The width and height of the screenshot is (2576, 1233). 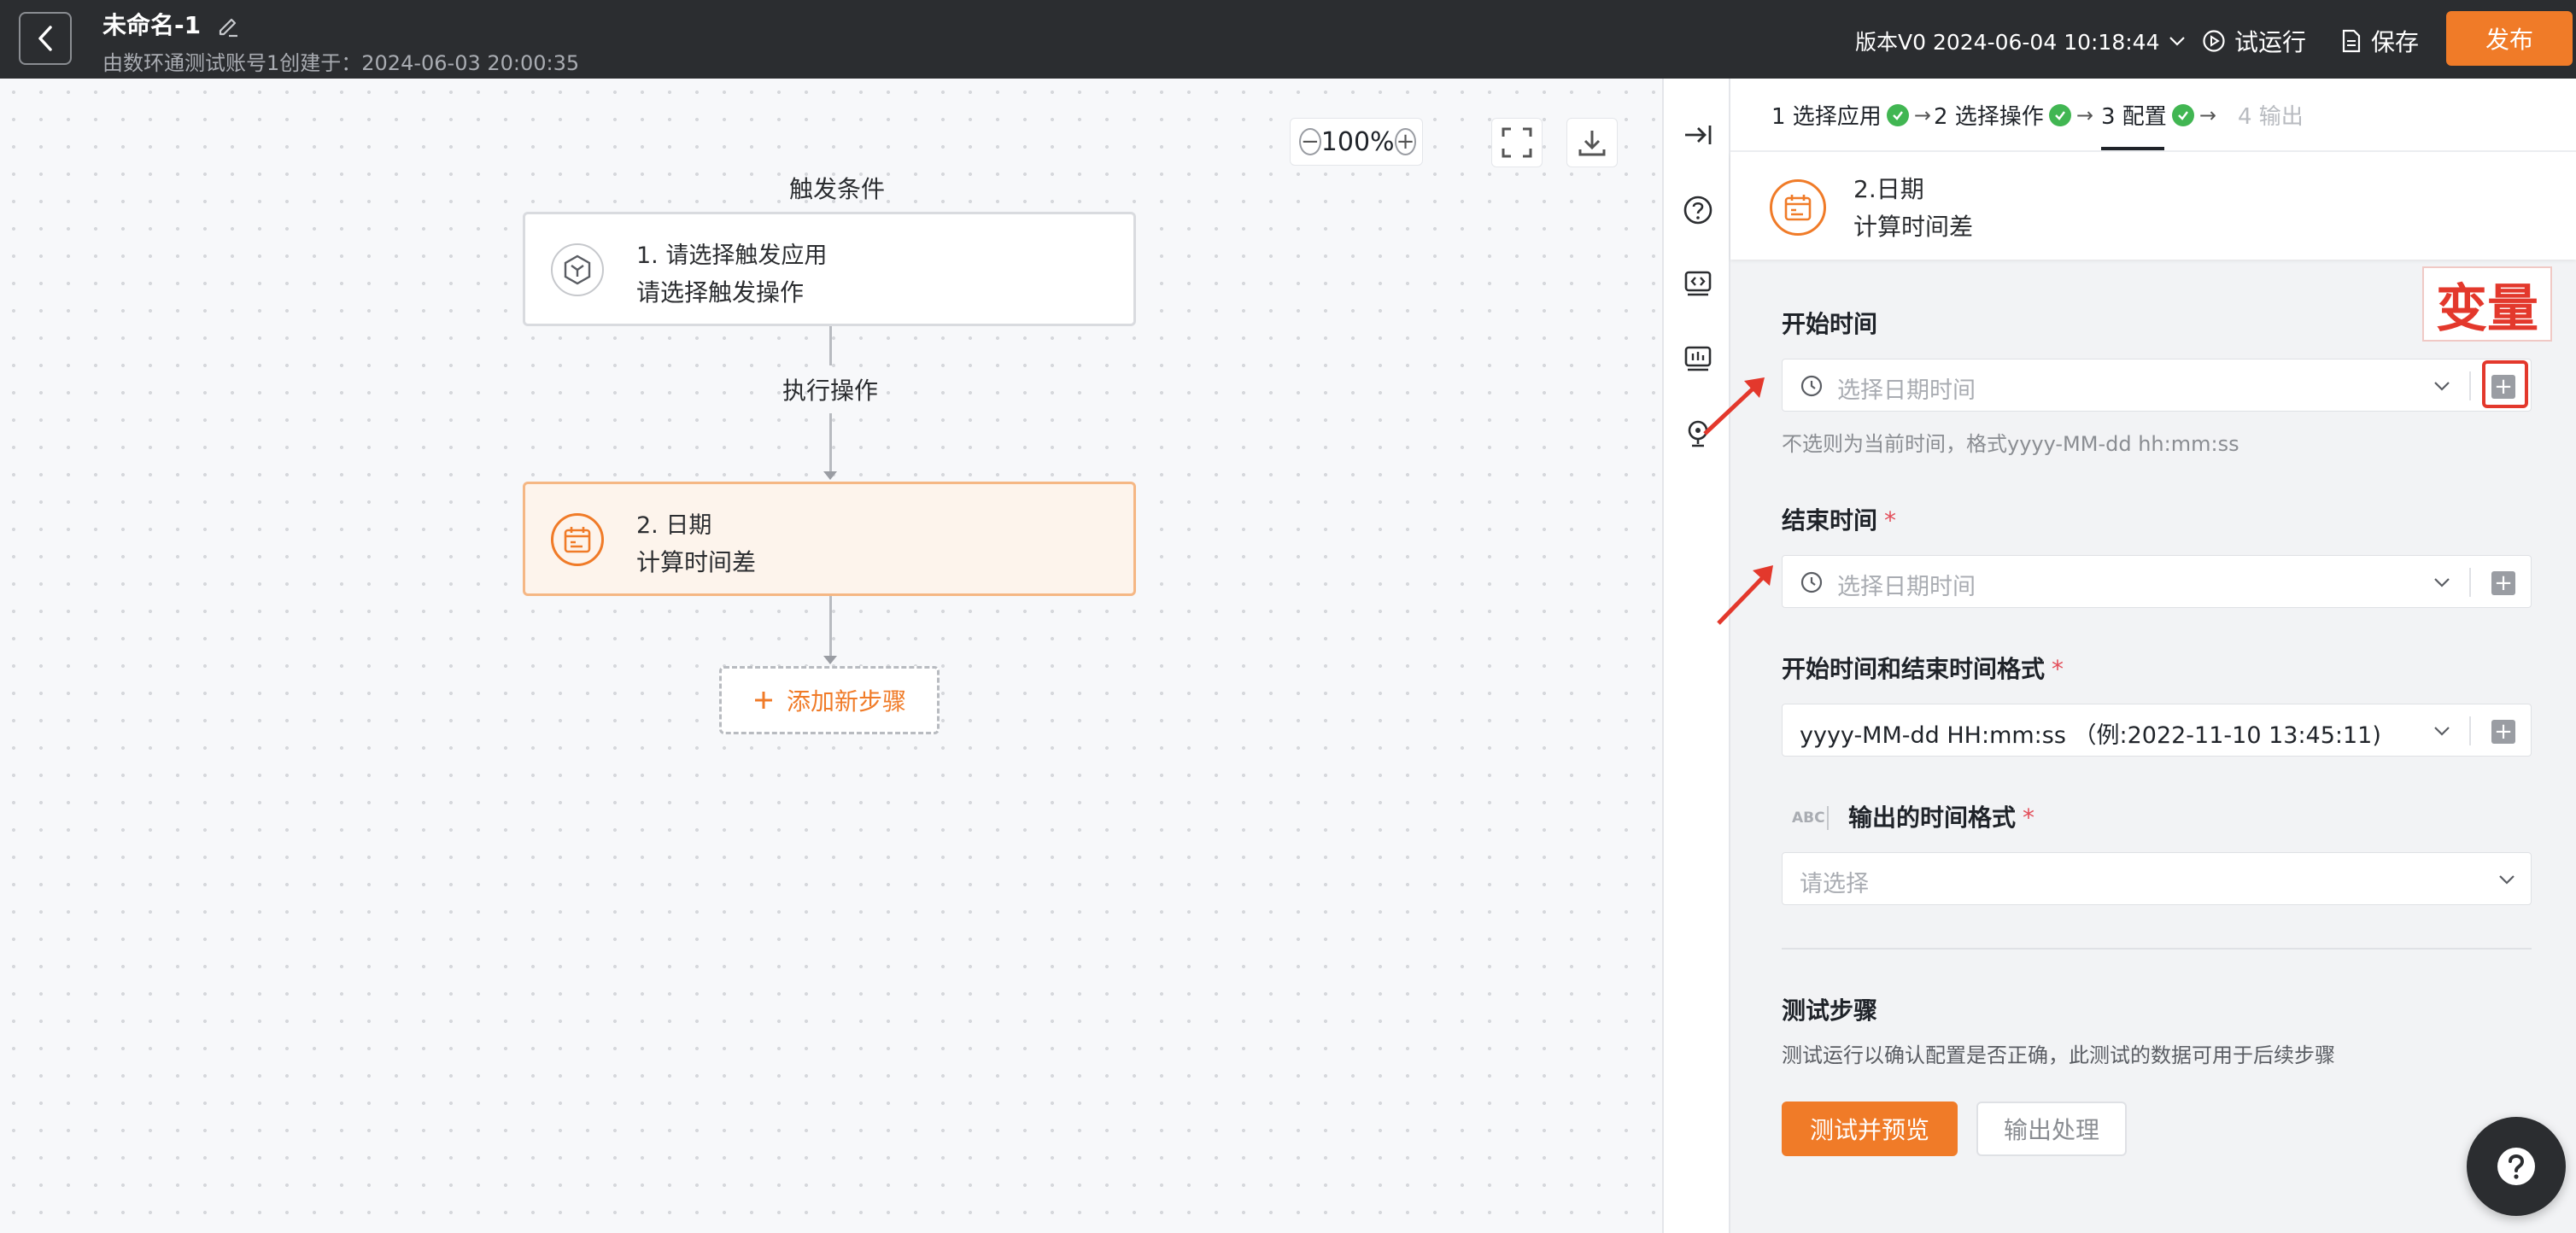 What do you see at coordinates (674, 525) in the screenshot?
I see `date-node-title: 2. 日期` at bounding box center [674, 525].